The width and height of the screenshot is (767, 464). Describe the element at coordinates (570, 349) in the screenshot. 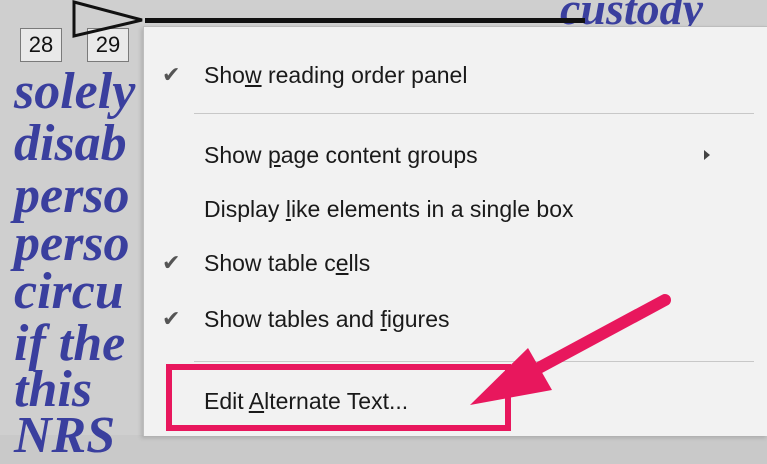

I see `annotation-arrow-icon` at that location.